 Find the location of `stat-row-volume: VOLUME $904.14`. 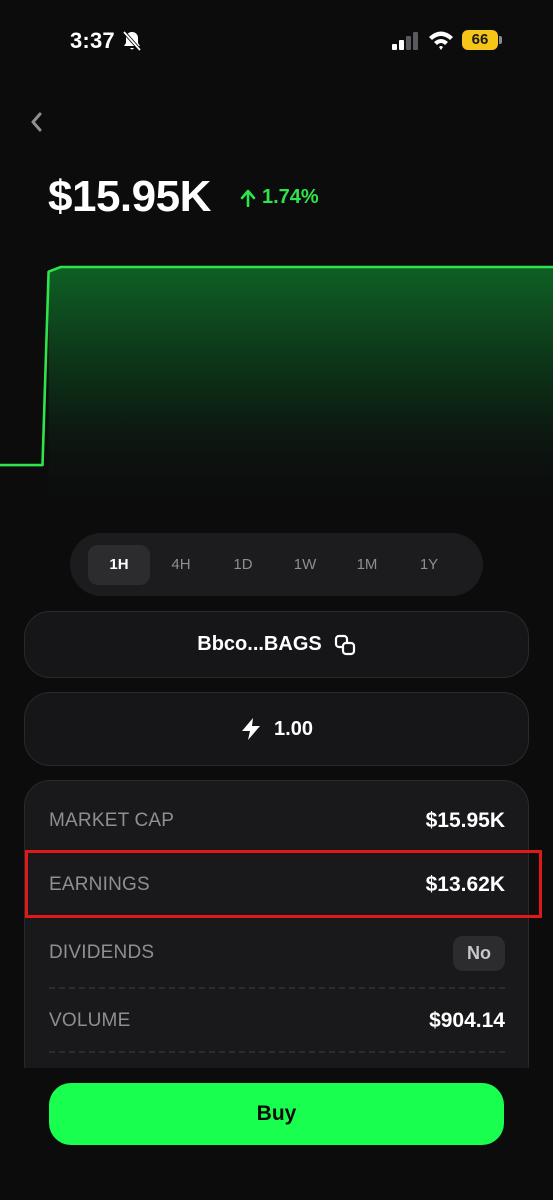

stat-row-volume: VOLUME $904.14 is located at coordinates (277, 1021).